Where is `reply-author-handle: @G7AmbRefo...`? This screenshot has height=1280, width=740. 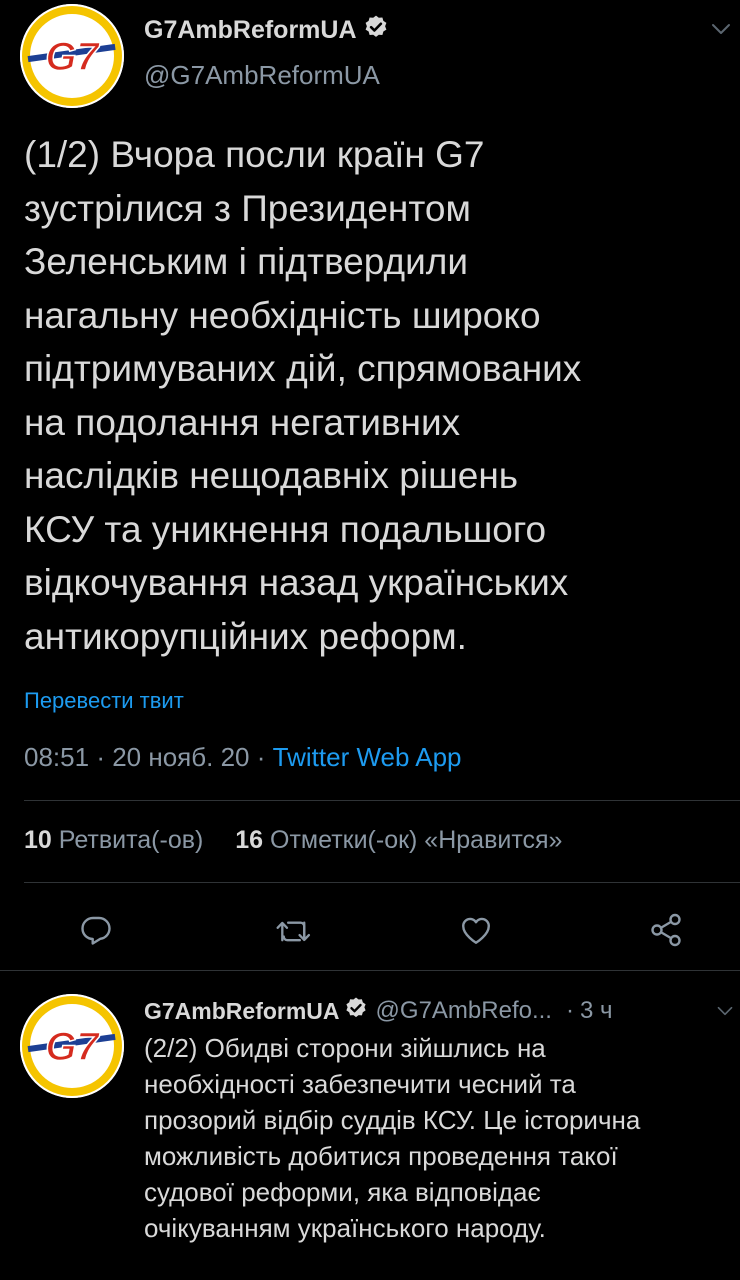
reply-author-handle: @G7AmbRefo... is located at coordinates (463, 1010).